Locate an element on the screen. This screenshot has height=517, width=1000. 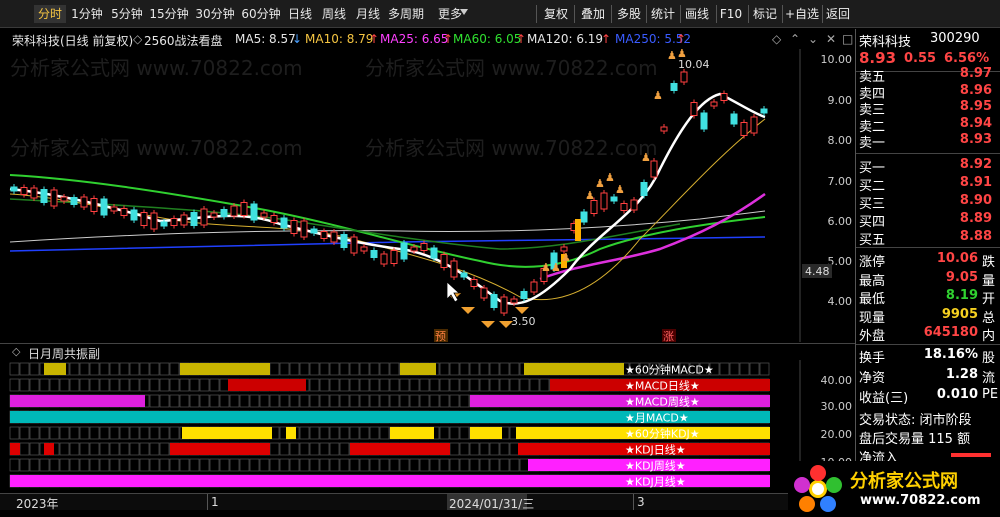
tab-60min: 60分钟 is located at coordinates (261, 14).